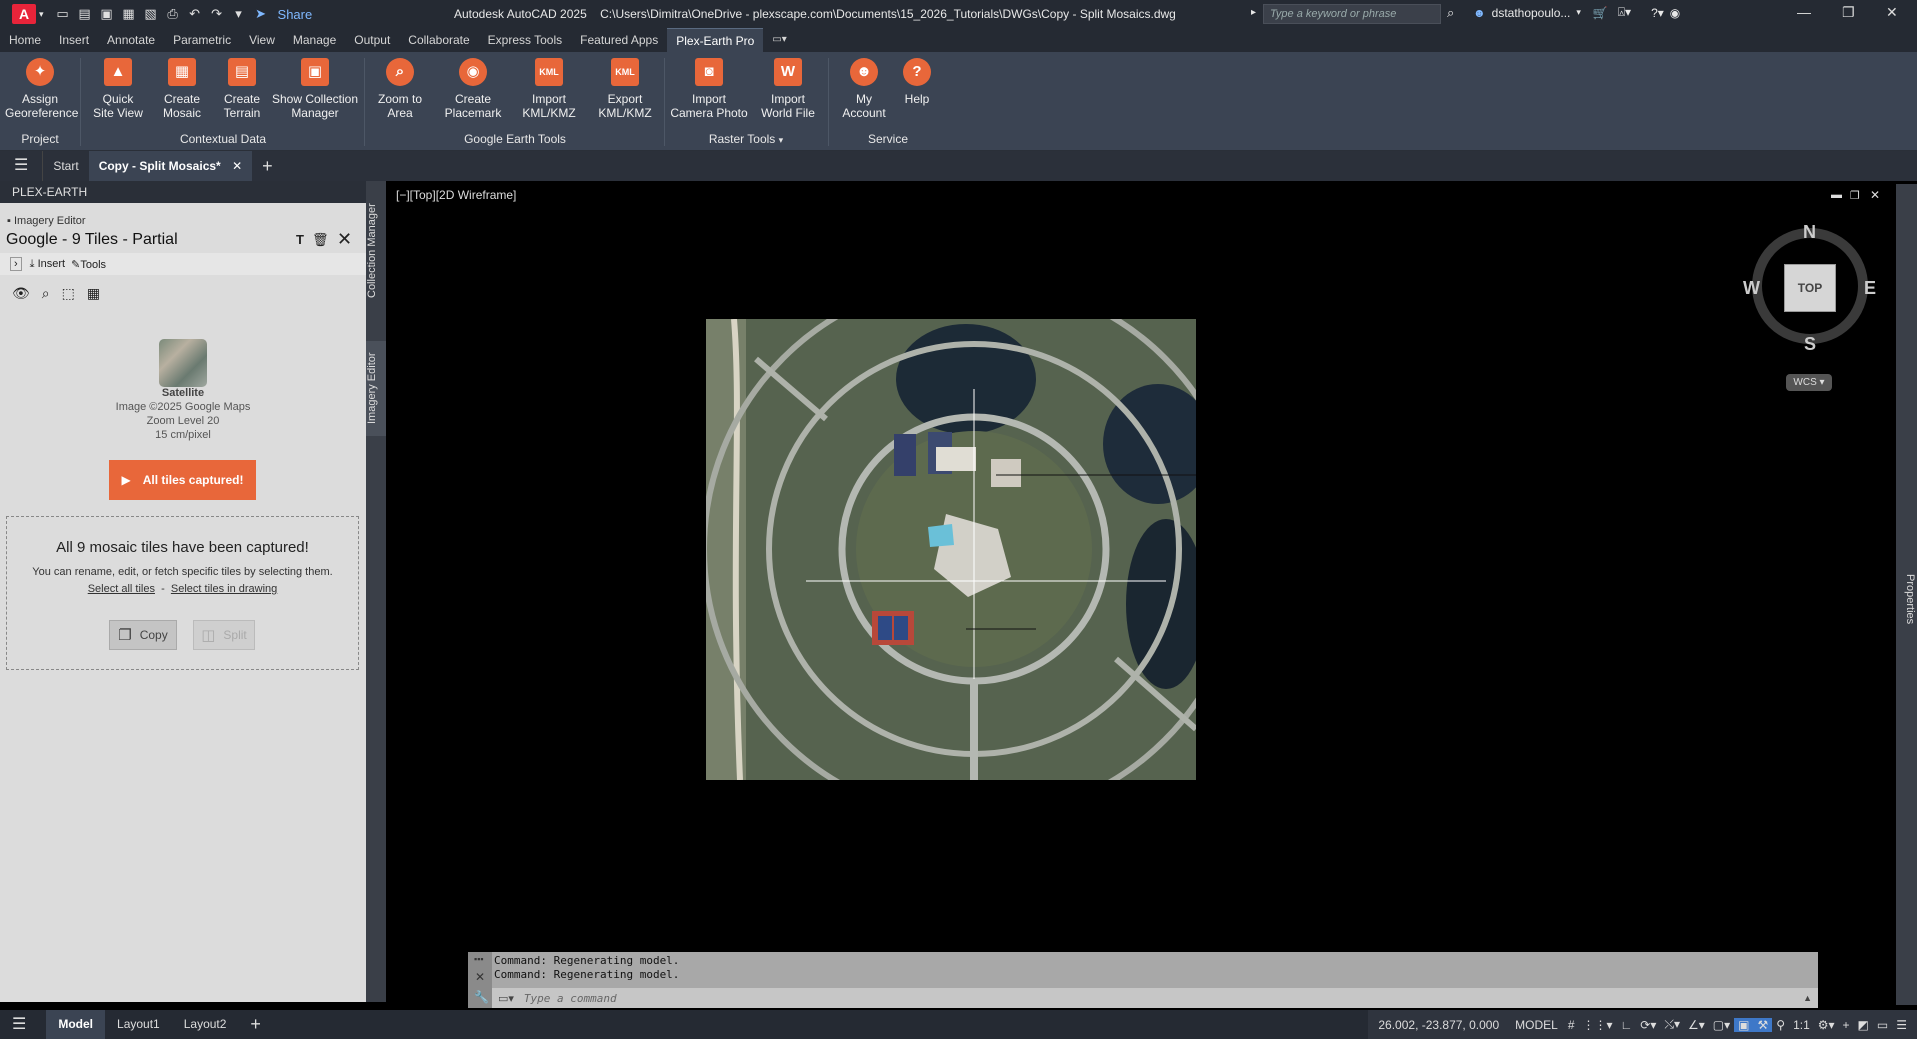 Image resolution: width=1917 pixels, height=1039 pixels. What do you see at coordinates (1807, 998) in the screenshot?
I see `command-history-chevron-icon: ▲` at bounding box center [1807, 998].